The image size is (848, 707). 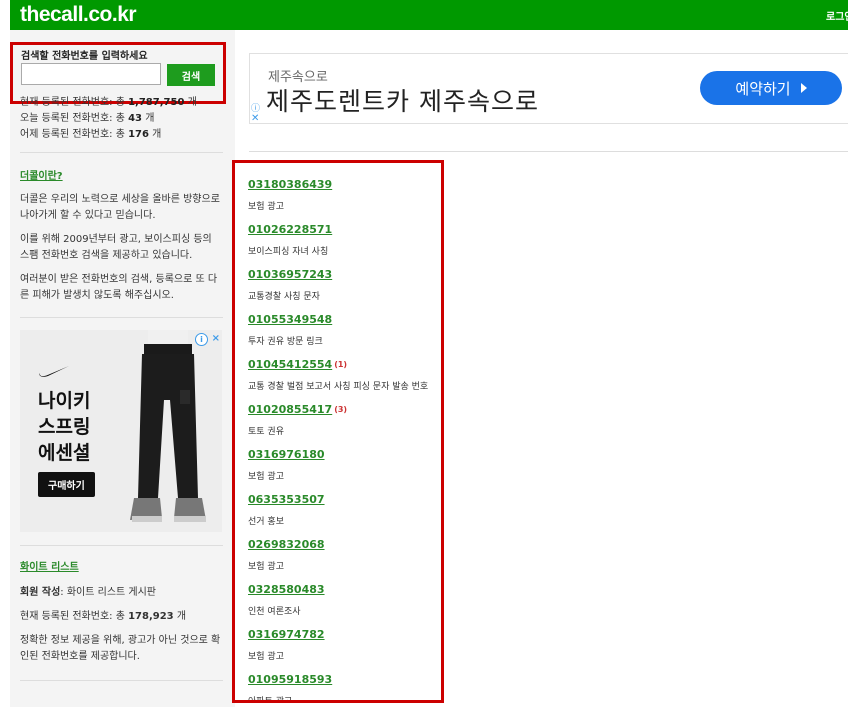 What do you see at coordinates (344, 282) in the screenshot?
I see `list-item: 01036957243 교통경찰 사칭 문자` at bounding box center [344, 282].